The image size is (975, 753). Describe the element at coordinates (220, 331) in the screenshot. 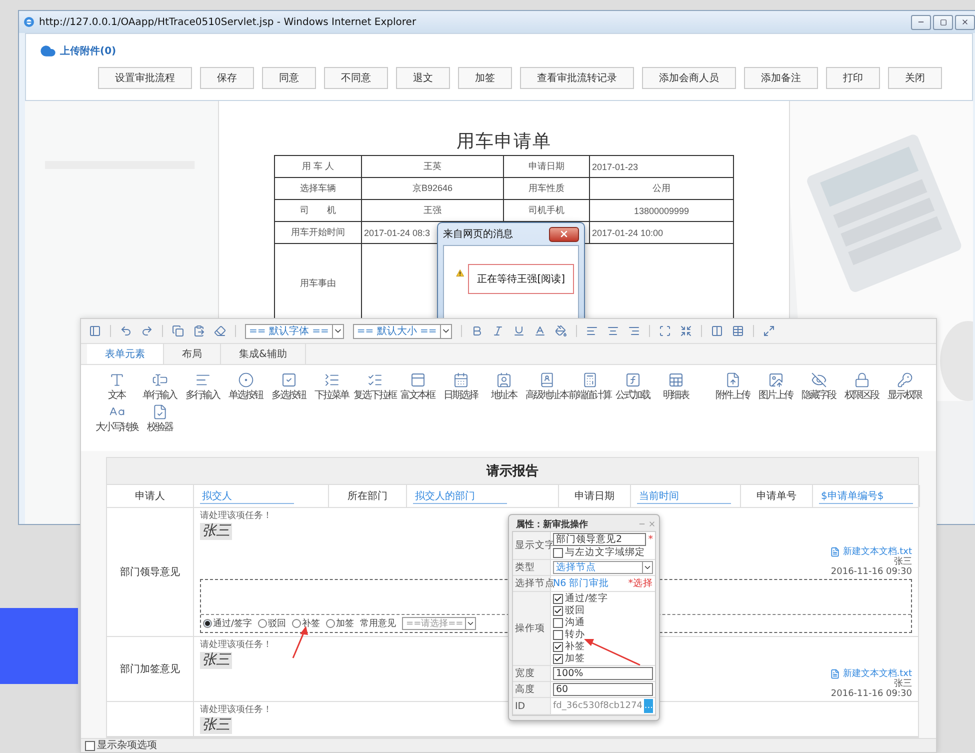

I see `eraser-icon` at that location.